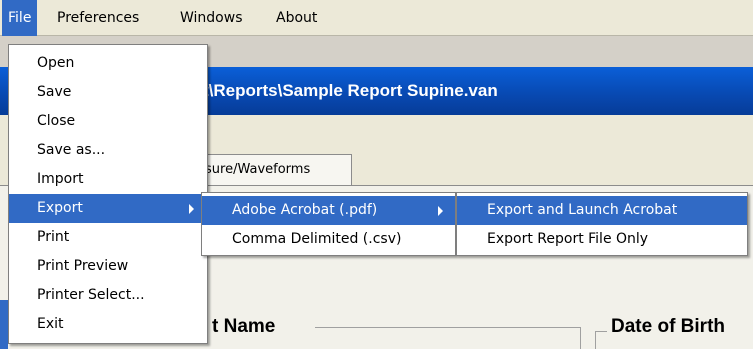  I want to click on menu-item-adobe-acrobat: Adobe Acrobat (.pdf), so click(328, 210).